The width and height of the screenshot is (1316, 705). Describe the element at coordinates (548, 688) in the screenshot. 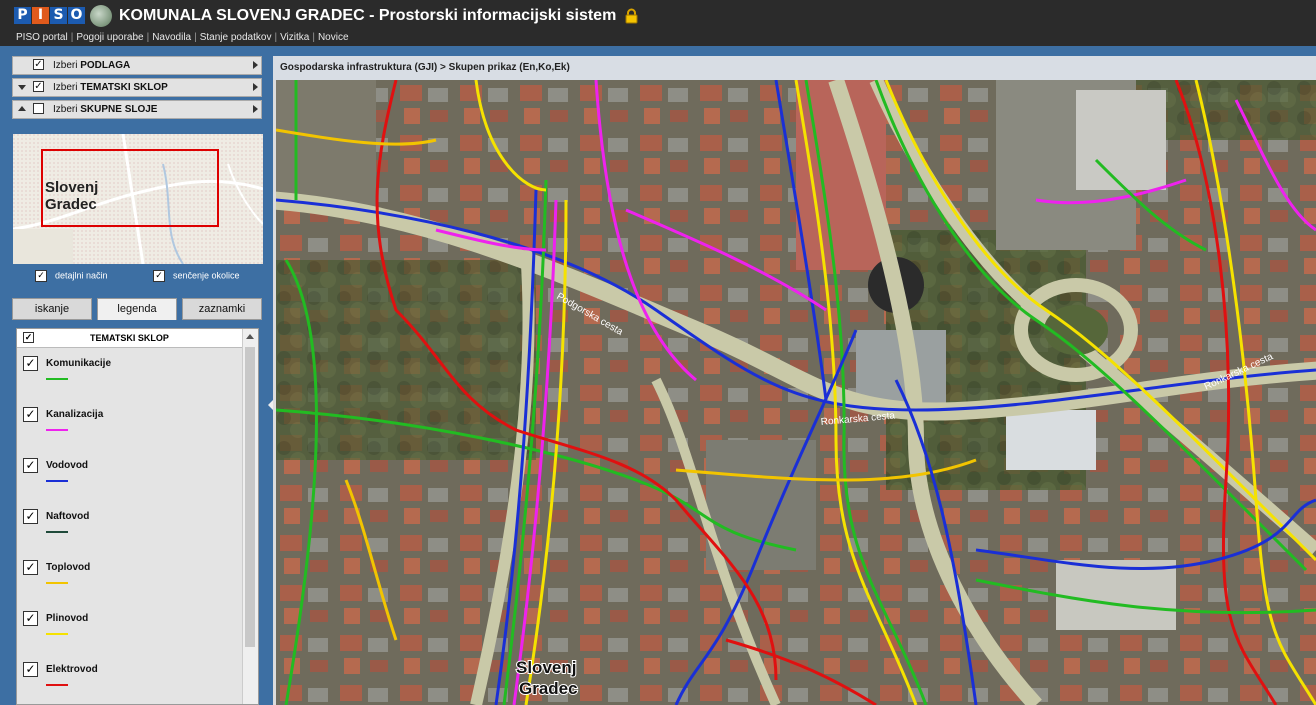

I see `map-place-label: Gradec` at that location.